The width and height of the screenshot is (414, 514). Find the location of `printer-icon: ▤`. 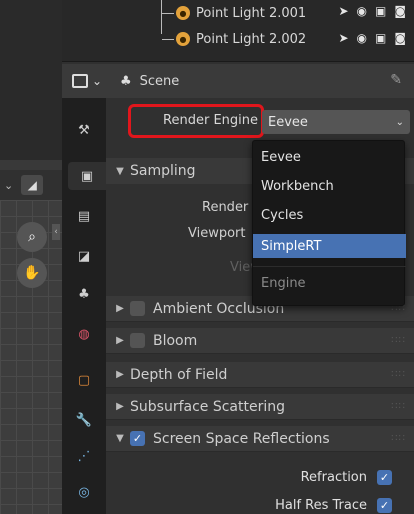

printer-icon: ▤ is located at coordinates (84, 216).